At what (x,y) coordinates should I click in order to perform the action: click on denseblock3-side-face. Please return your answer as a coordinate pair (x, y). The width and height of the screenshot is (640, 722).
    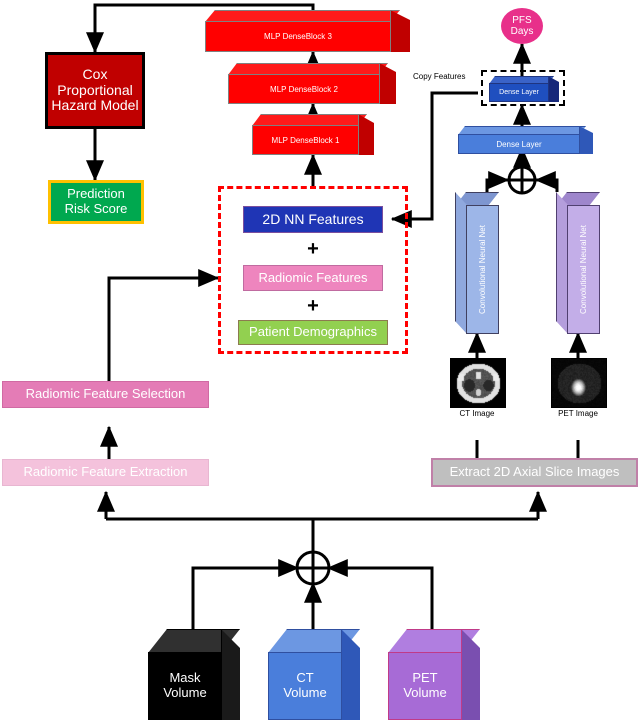
    Looking at the image, I should click on (400, 31).